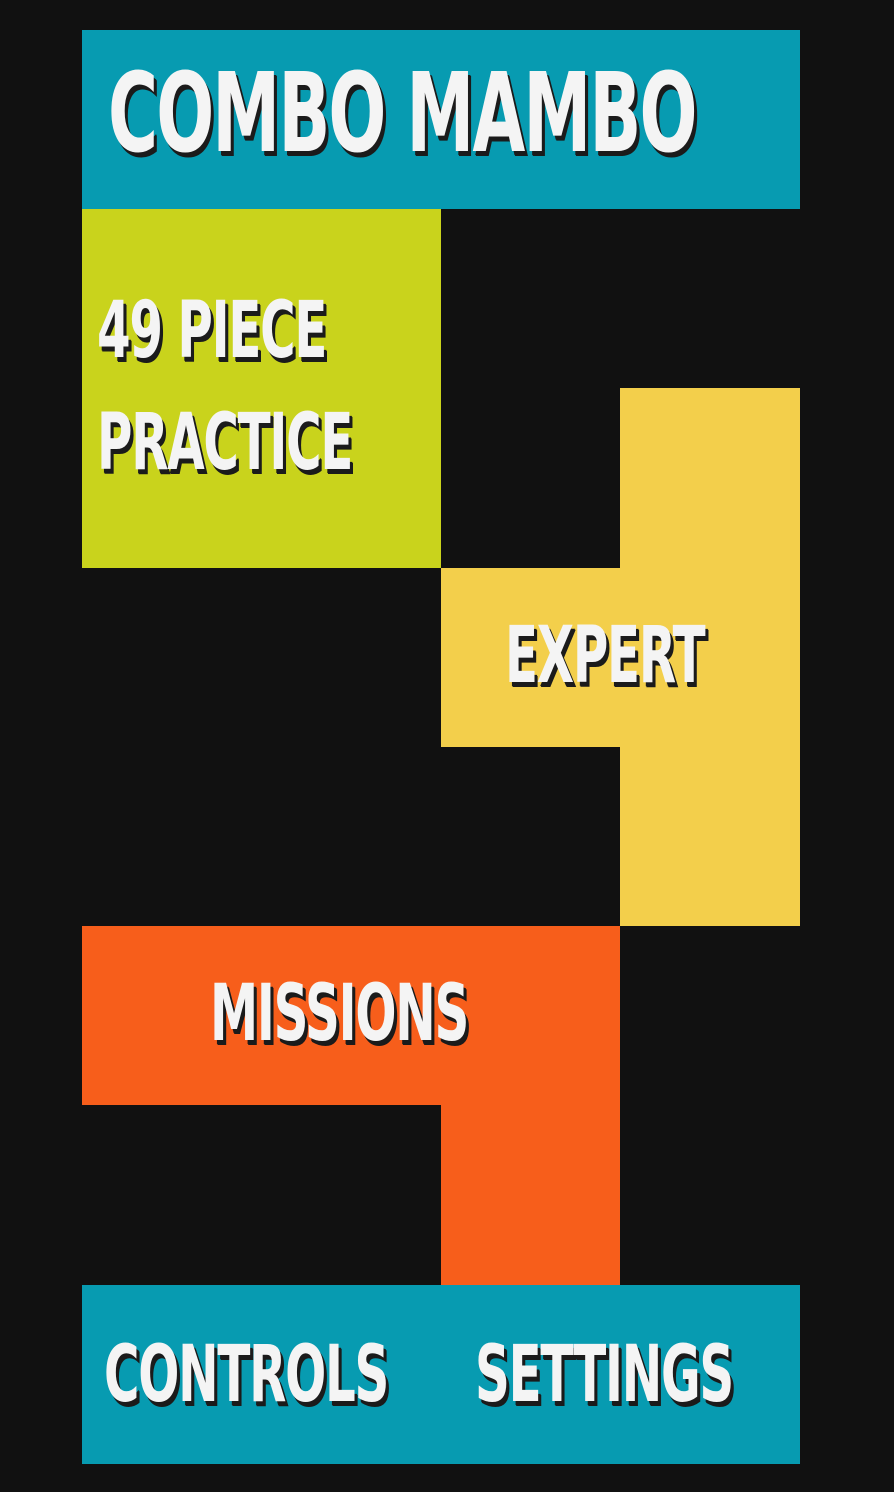 The image size is (894, 1492). What do you see at coordinates (225, 443) in the screenshot?
I see `practice-label-line2: PRACTICE` at bounding box center [225, 443].